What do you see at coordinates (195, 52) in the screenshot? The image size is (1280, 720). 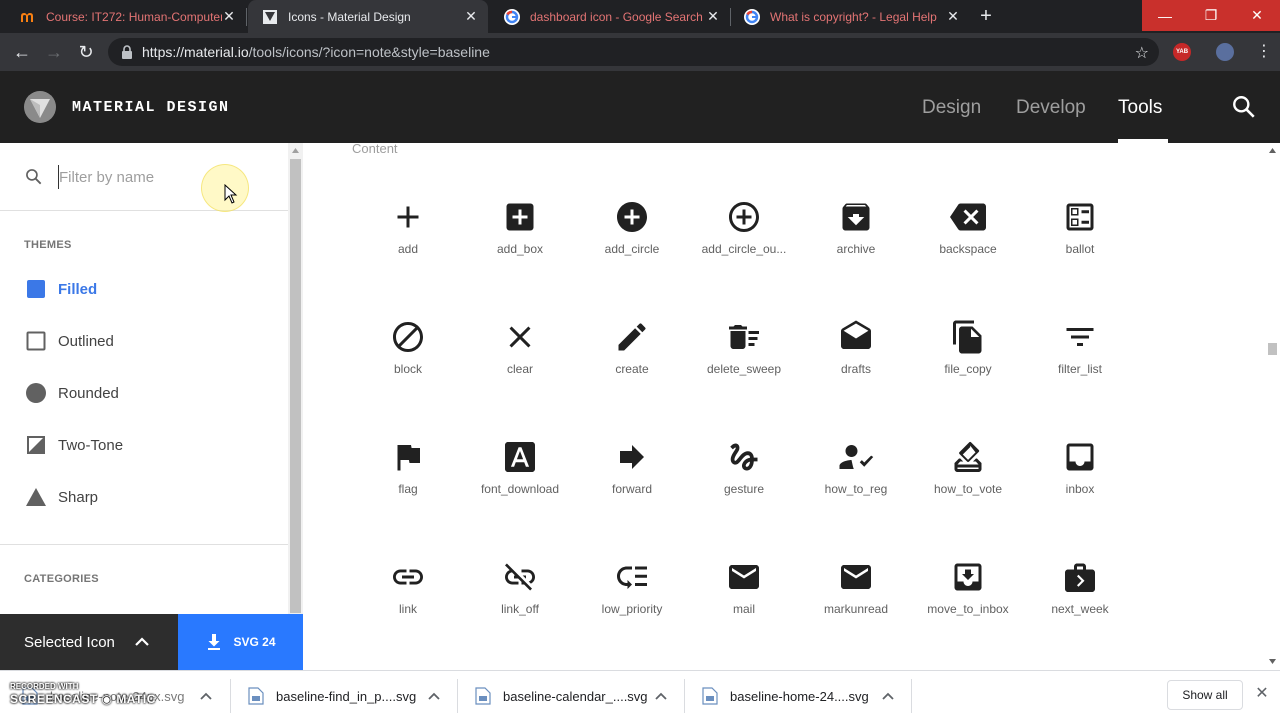 I see `url-host: https://material.io` at bounding box center [195, 52].